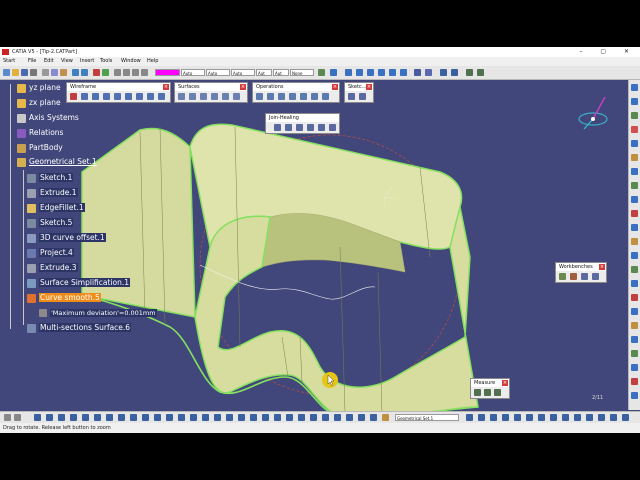  I want to click on revolve-tool-icon, so click(192, 96).